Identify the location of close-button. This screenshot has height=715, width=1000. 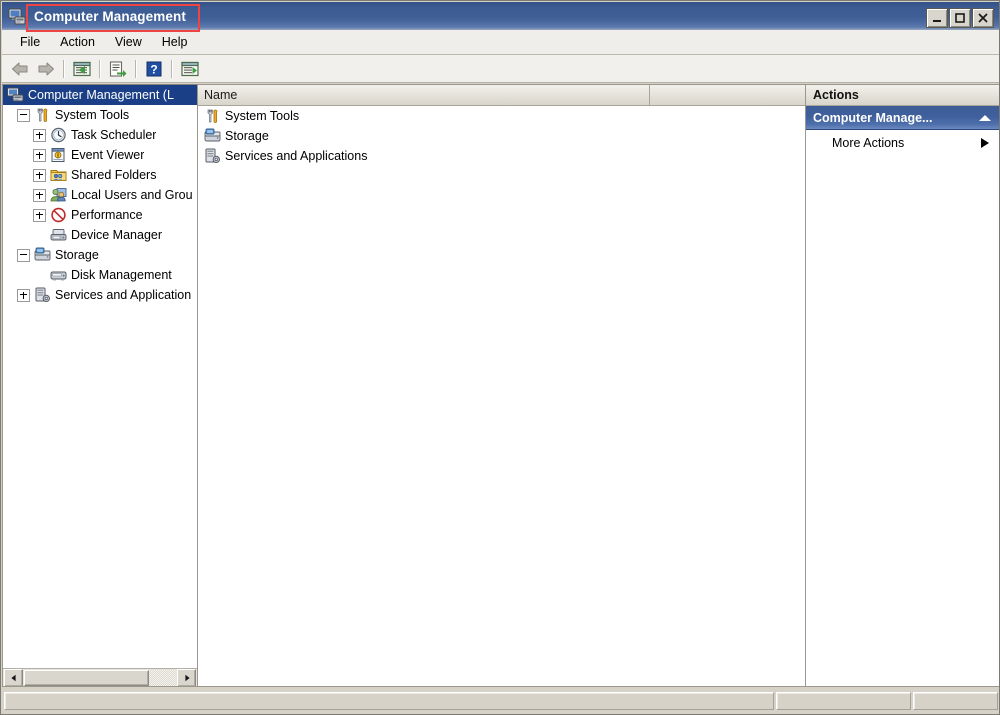
(983, 18).